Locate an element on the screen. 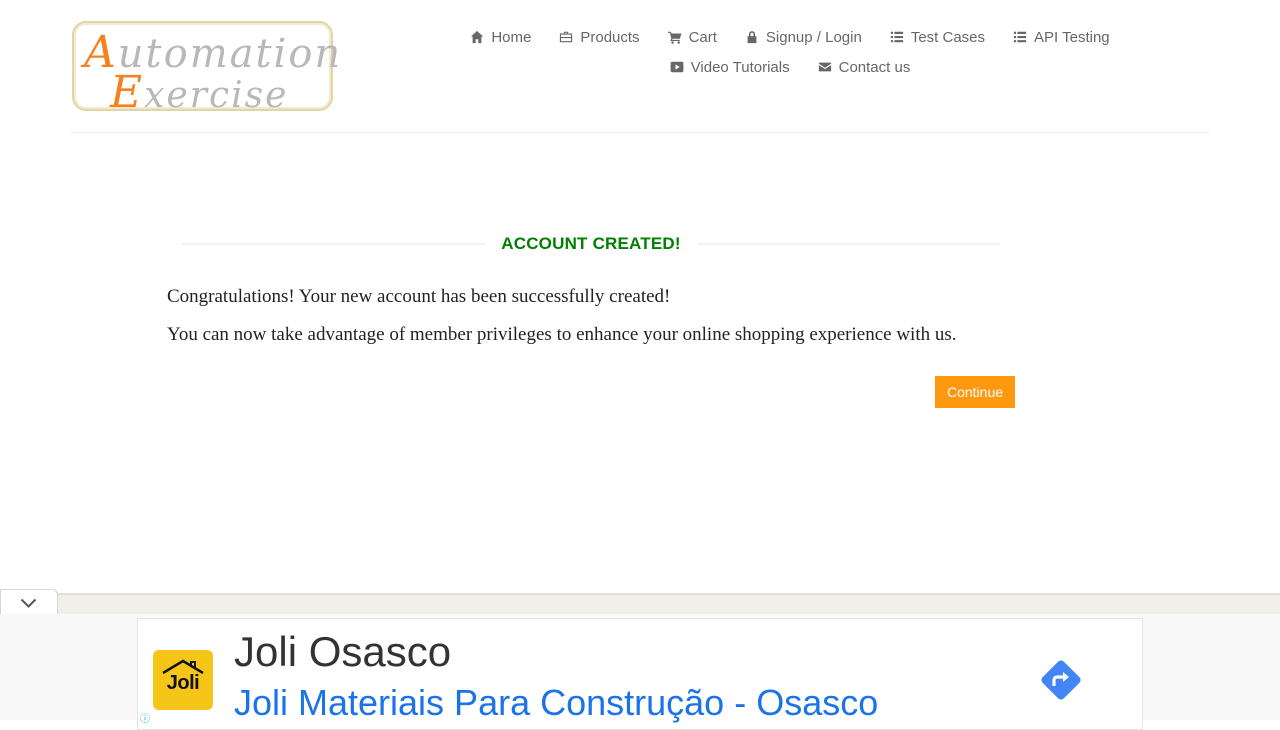  ad-headline: Joli Osasco is located at coordinates (342, 652).